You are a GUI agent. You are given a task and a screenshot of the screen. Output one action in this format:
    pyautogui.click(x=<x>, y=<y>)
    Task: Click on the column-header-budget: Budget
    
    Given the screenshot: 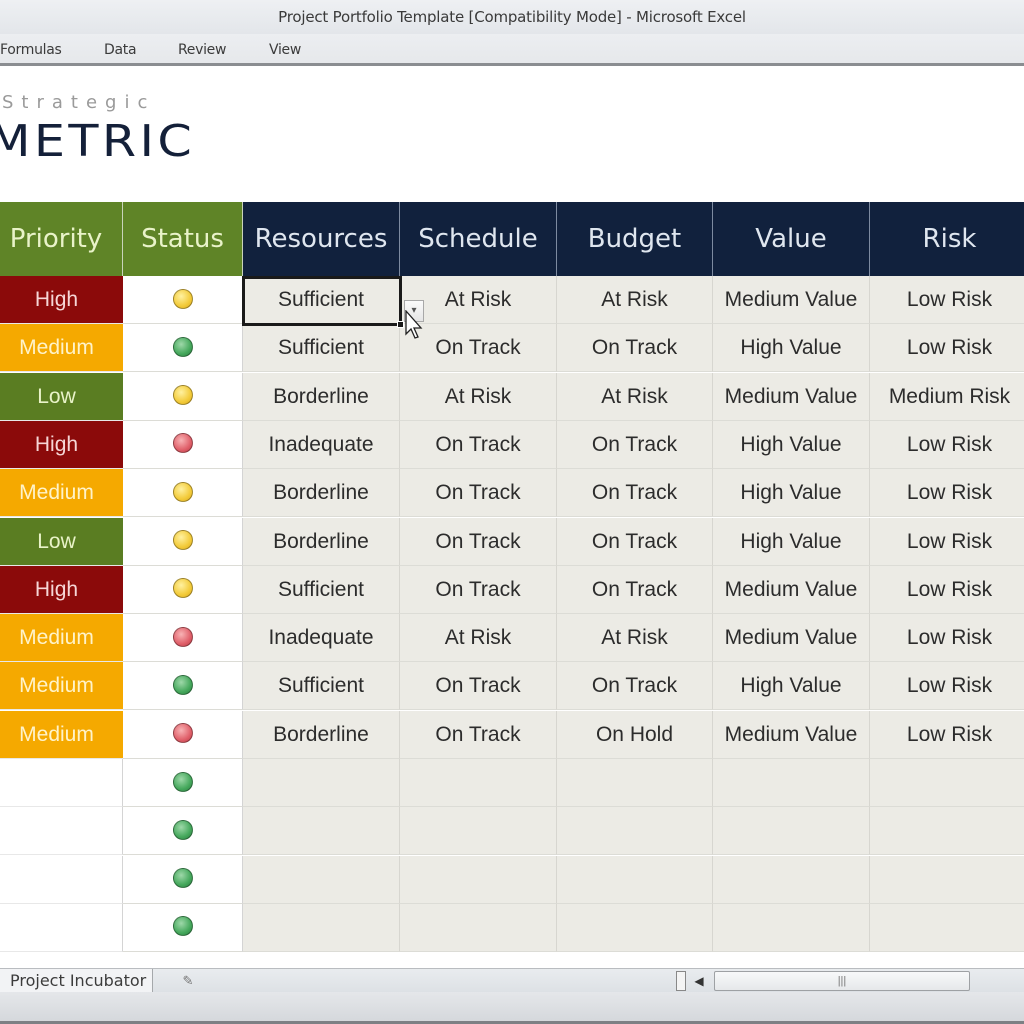 What is the action you would take?
    pyautogui.click(x=635, y=239)
    